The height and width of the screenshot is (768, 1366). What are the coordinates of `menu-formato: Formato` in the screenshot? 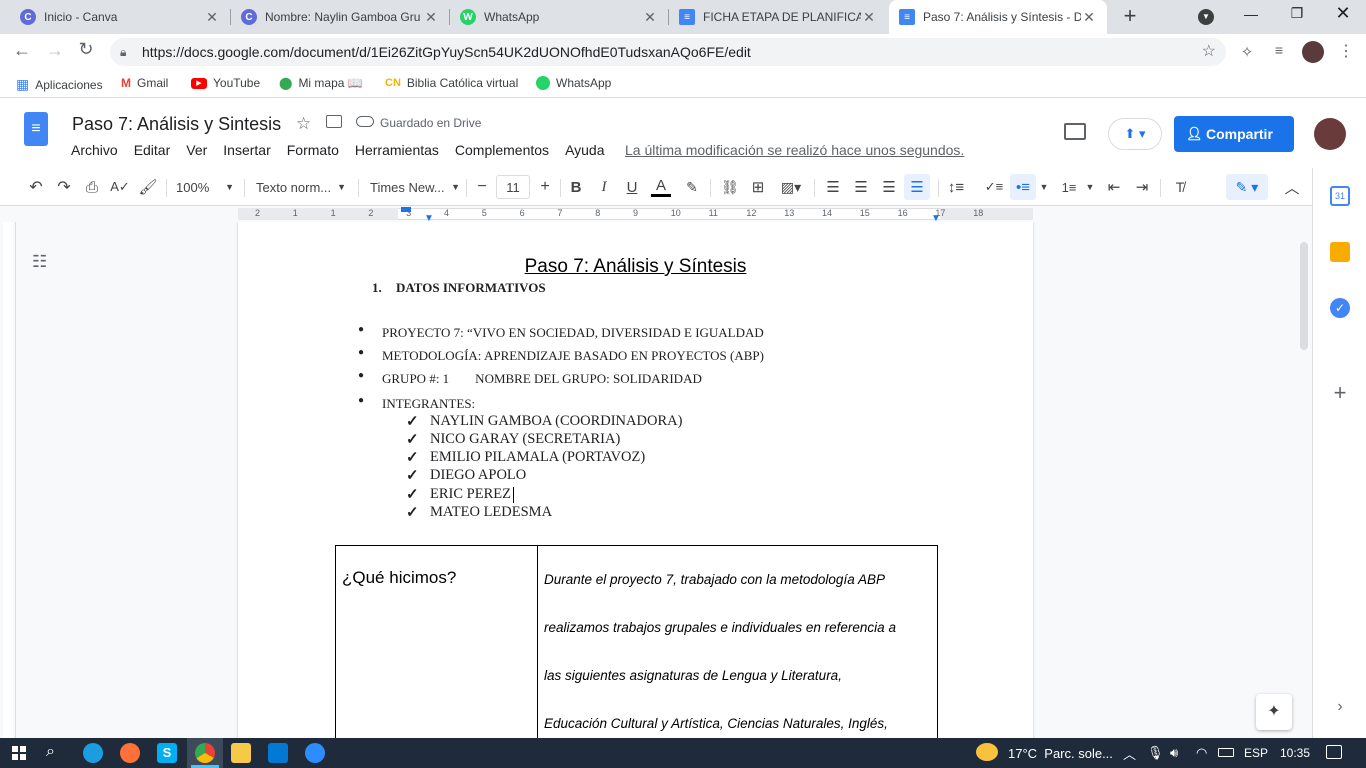 It's located at (313, 150).